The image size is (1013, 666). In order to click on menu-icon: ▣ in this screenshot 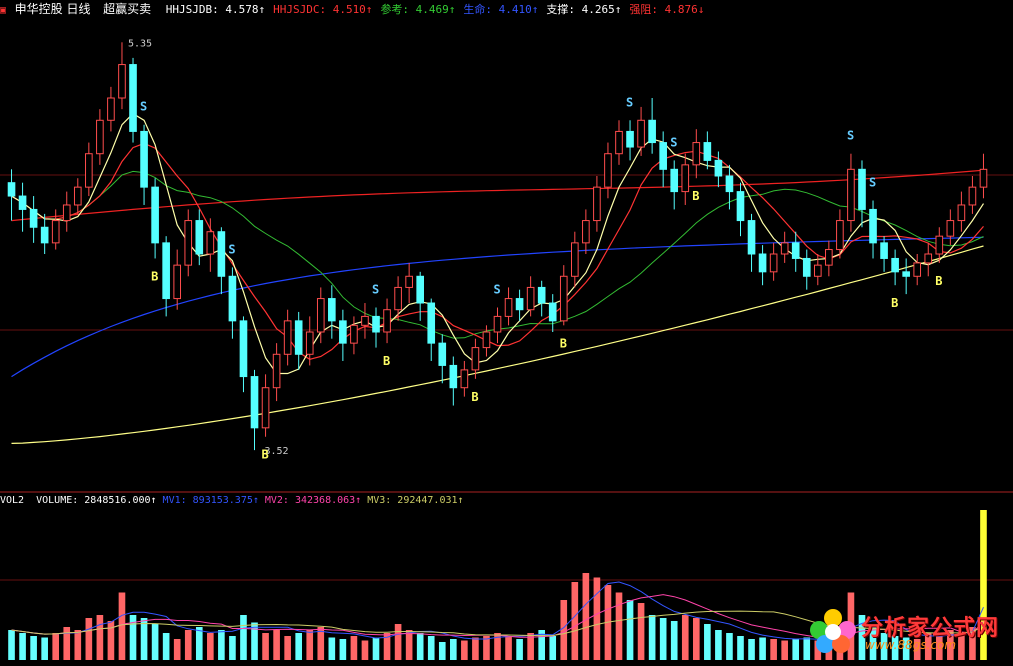, I will do `click(3, 10)`.